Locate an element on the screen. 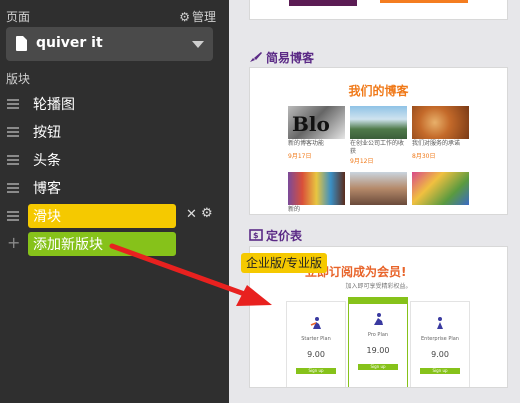  annotation-arrow is located at coordinates (190, 274).